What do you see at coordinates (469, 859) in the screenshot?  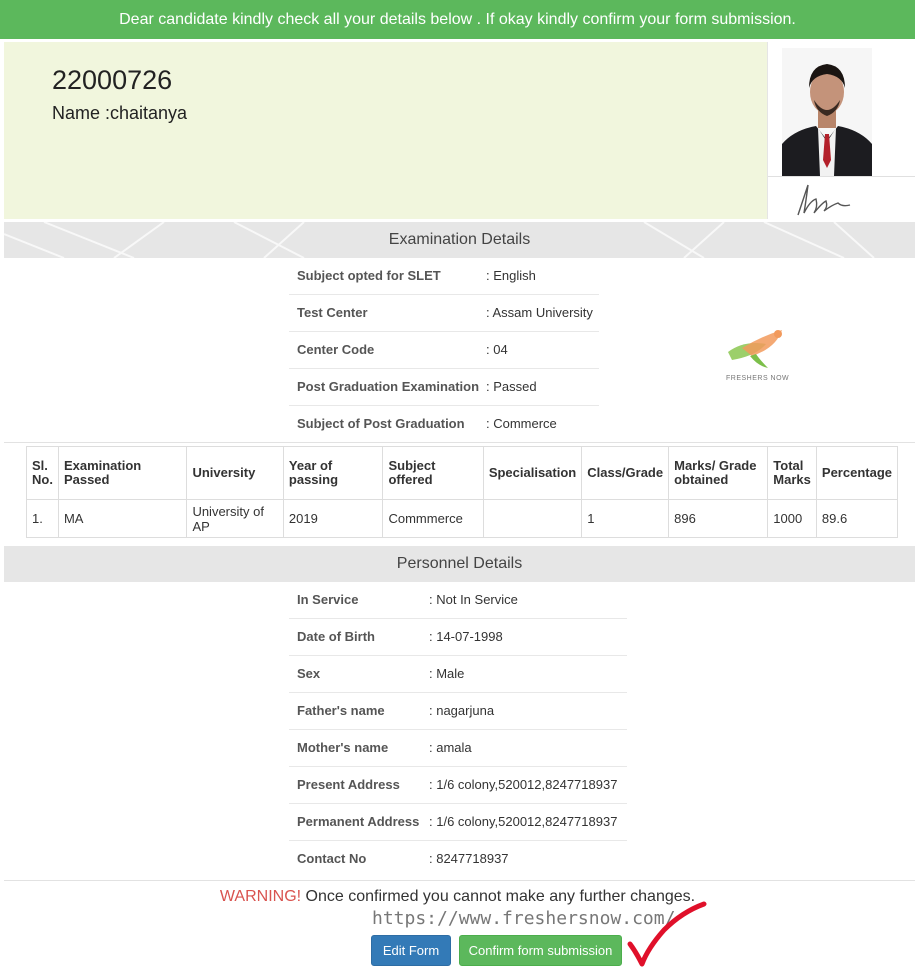 I see `field-value: : 8247718937` at bounding box center [469, 859].